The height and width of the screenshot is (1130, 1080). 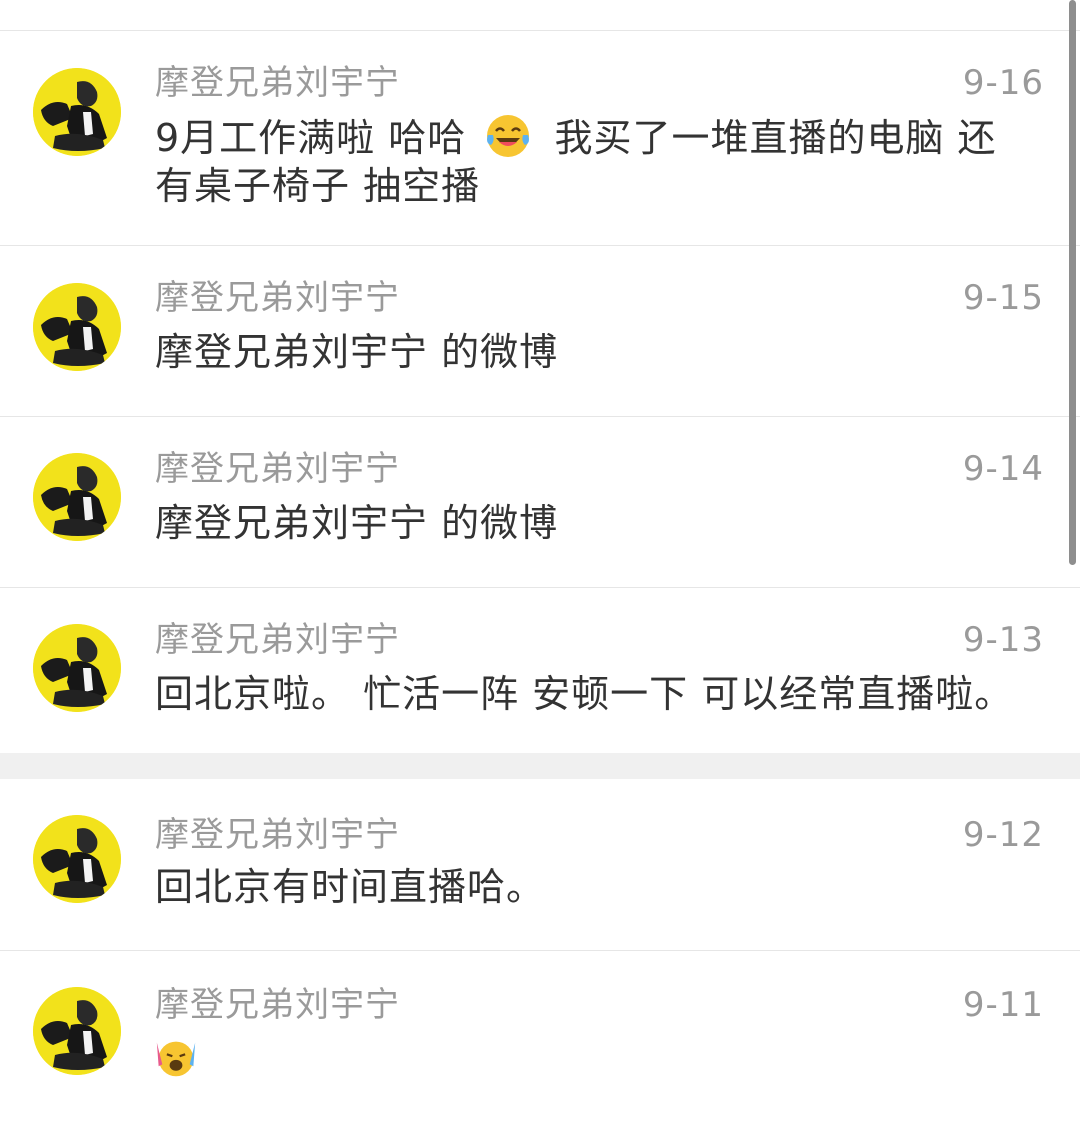 What do you see at coordinates (540, 766) in the screenshot?
I see `section-divider` at bounding box center [540, 766].